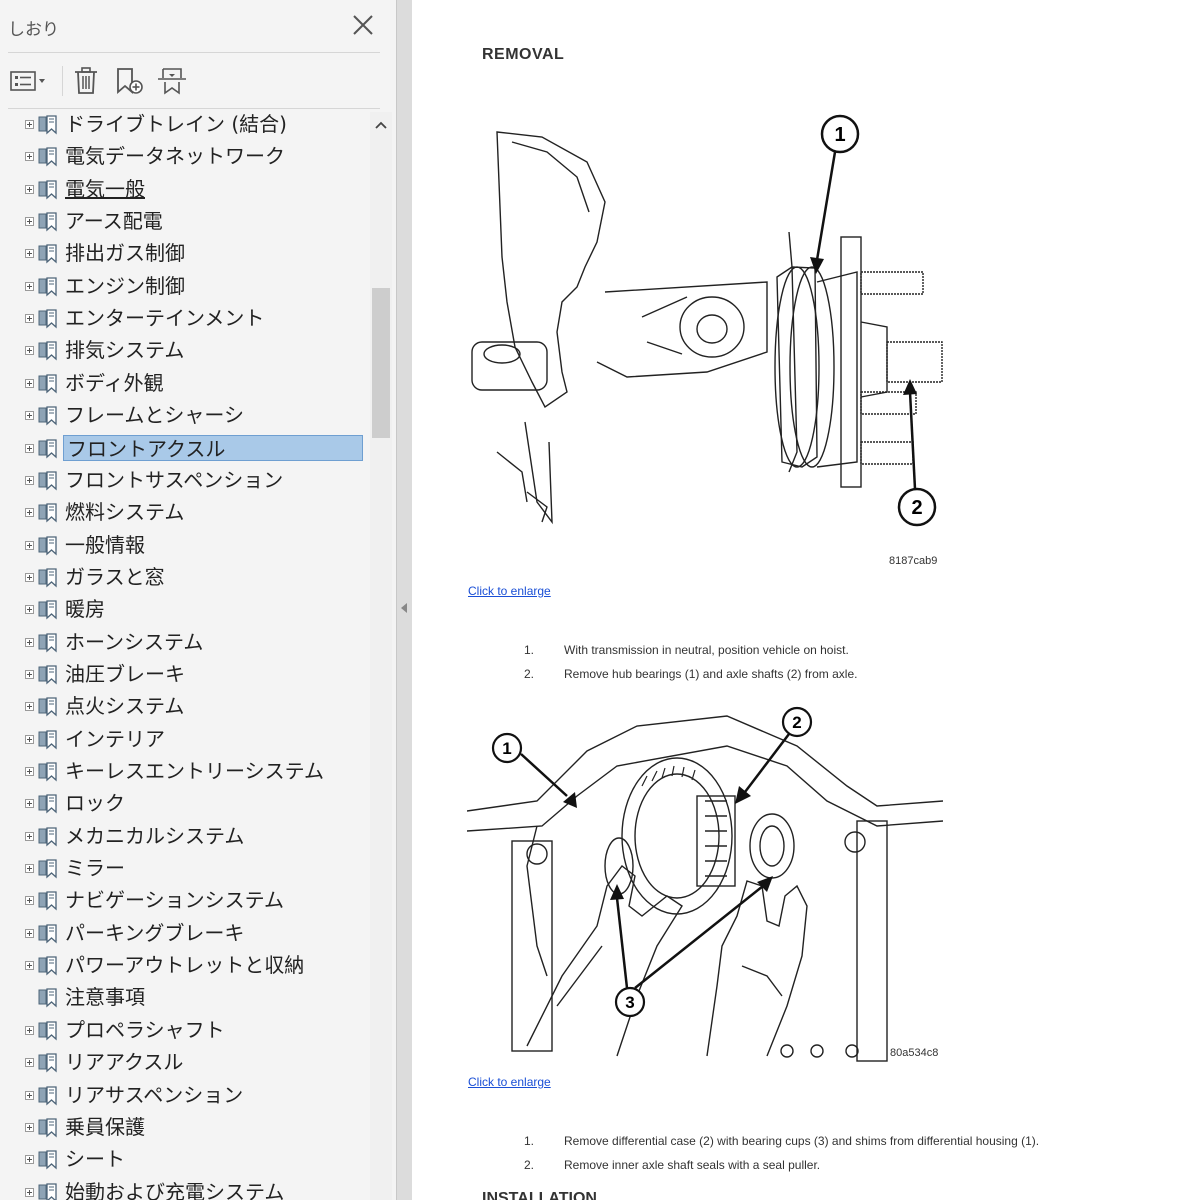 The width and height of the screenshot is (1179, 1200). Describe the element at coordinates (185, 707) in the screenshot. I see `bookmark-item: 点火システム` at that location.